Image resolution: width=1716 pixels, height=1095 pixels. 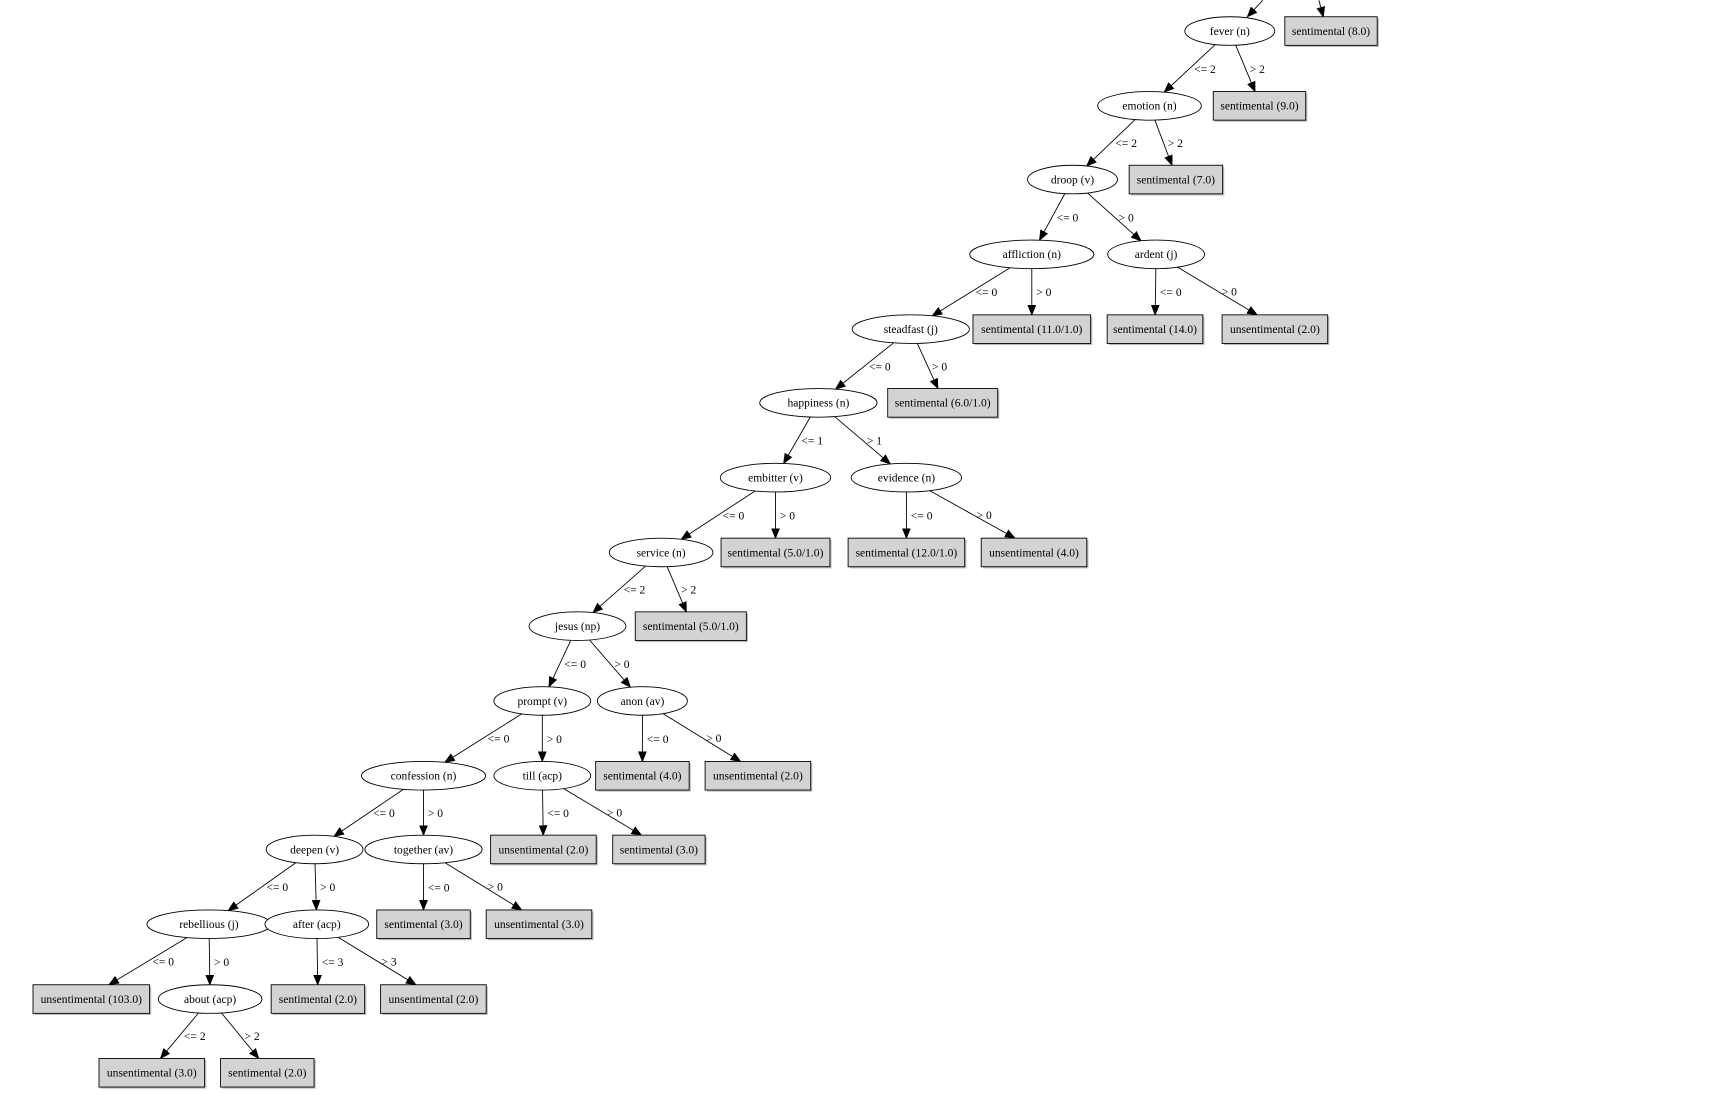 What do you see at coordinates (543, 777) in the screenshot?
I see `node-label: till (acp)` at bounding box center [543, 777].